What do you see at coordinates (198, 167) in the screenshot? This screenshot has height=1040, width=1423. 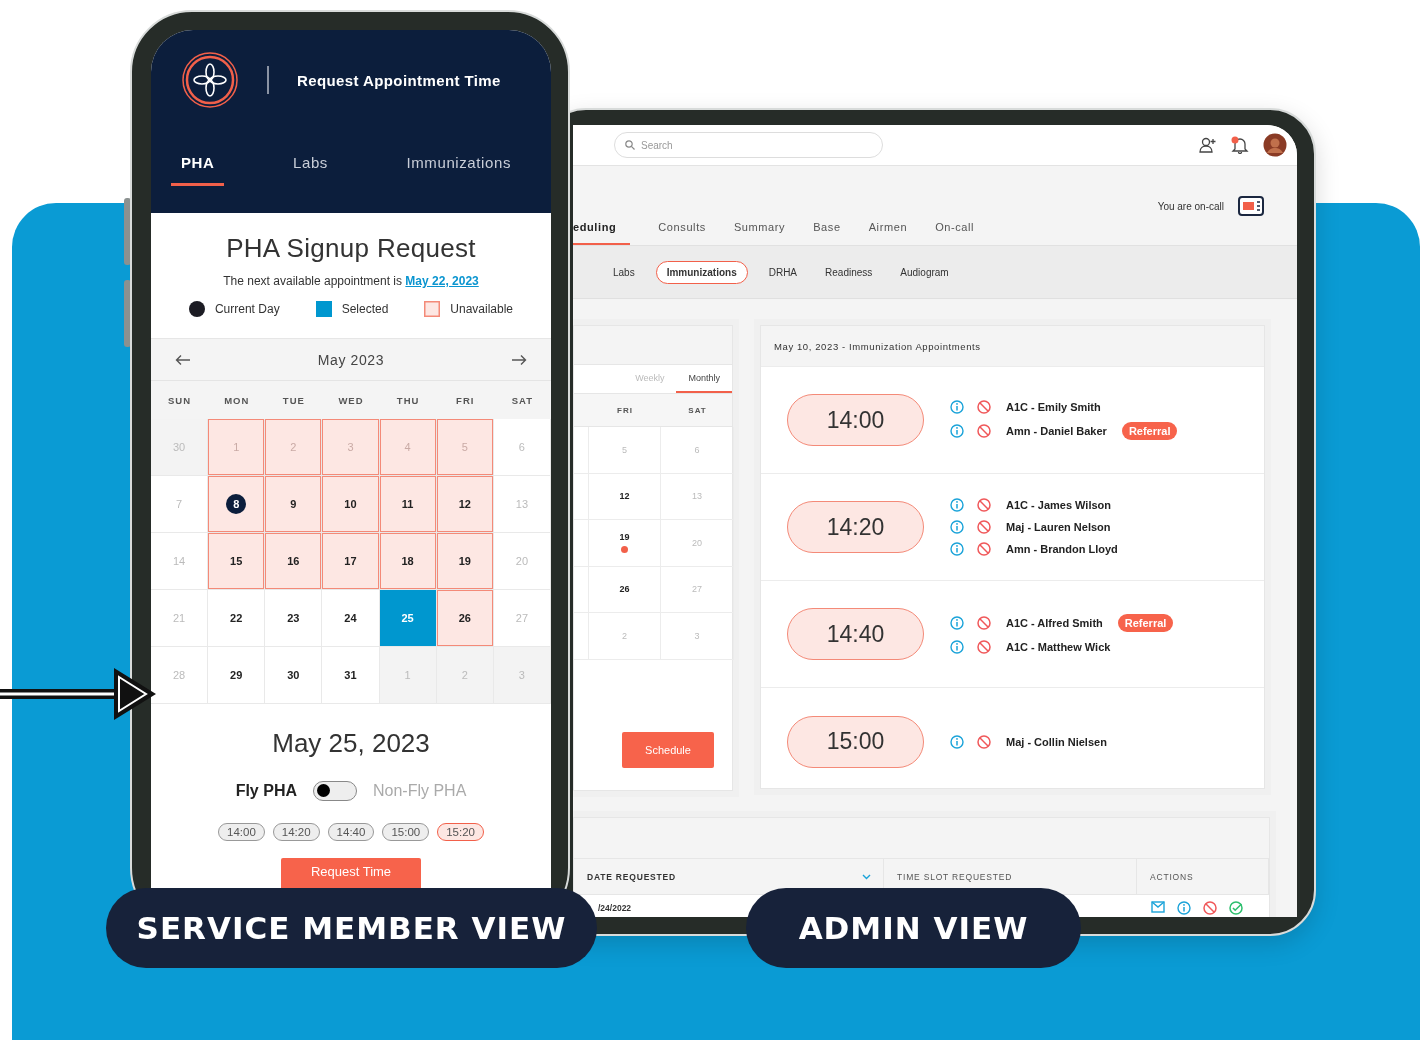 I see `nav-tab: PHA` at bounding box center [198, 167].